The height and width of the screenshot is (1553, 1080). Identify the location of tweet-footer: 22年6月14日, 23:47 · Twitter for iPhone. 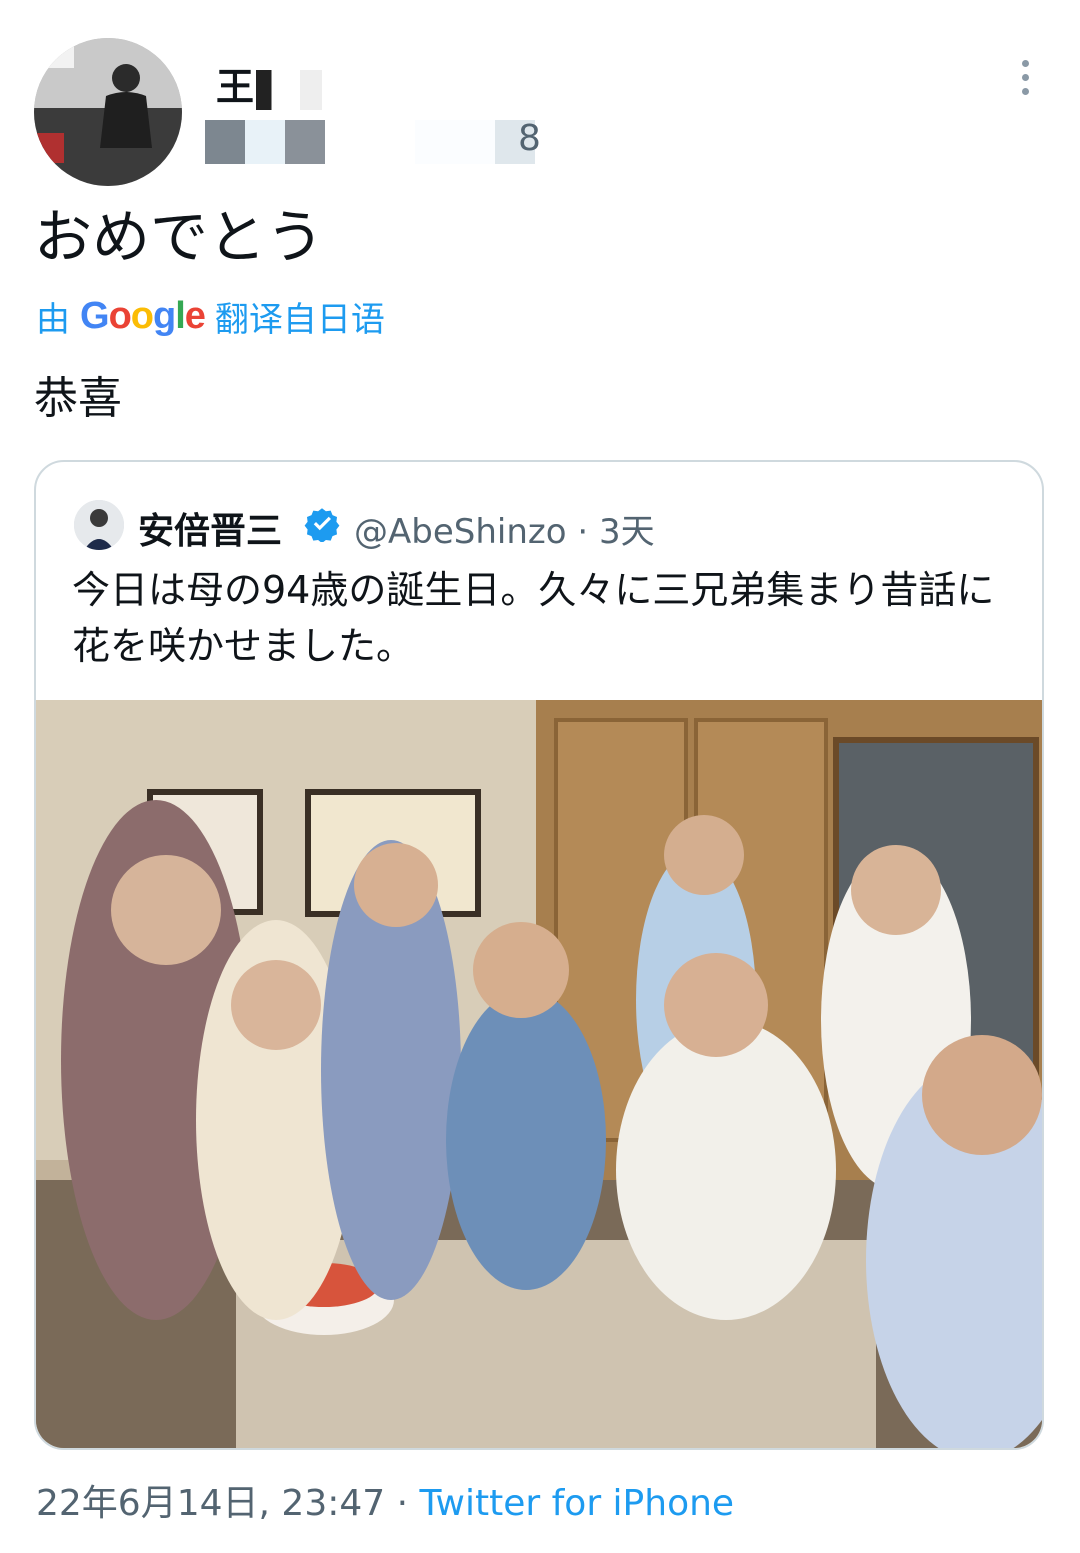
(385, 1500).